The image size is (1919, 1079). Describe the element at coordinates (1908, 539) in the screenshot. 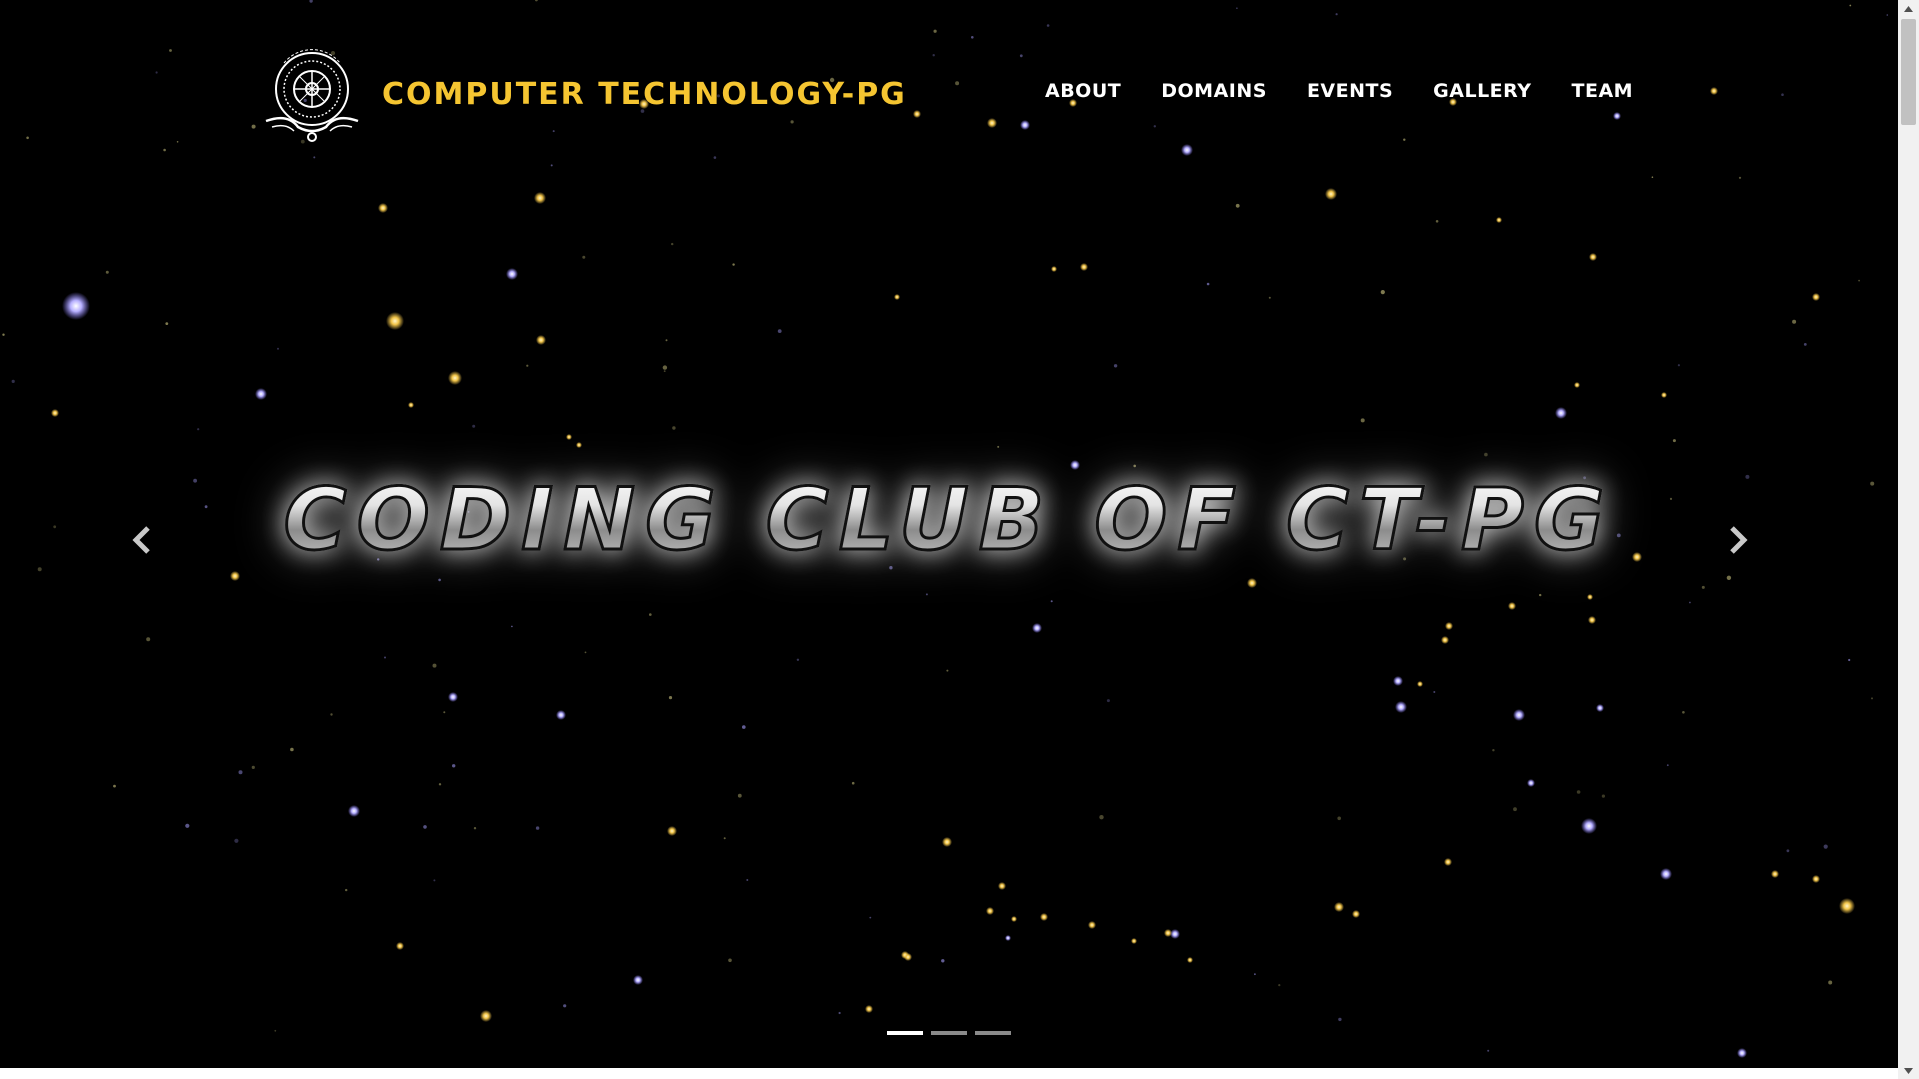

I see `vertical-scrollbar` at that location.